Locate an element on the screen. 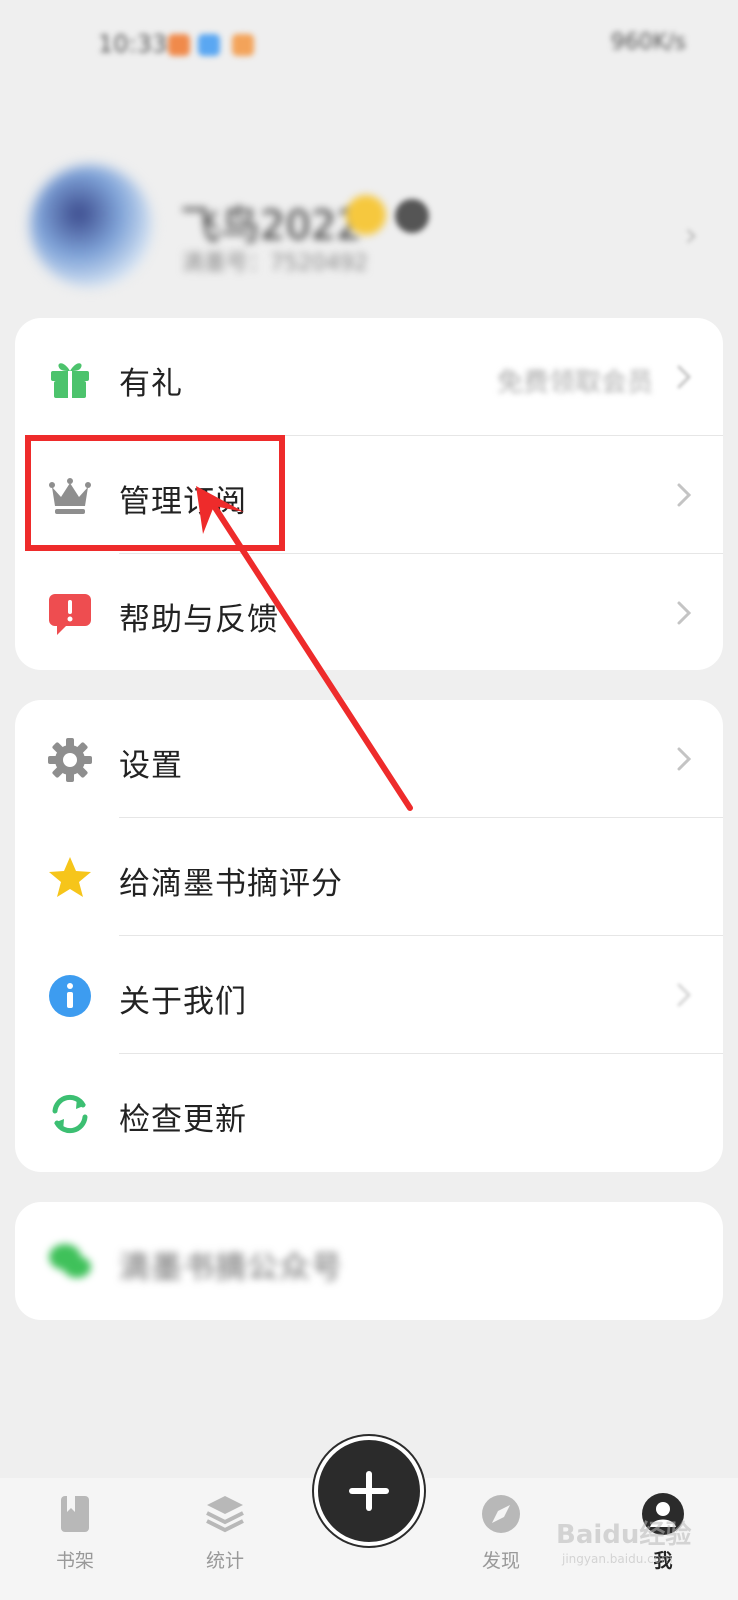  refresh-icon is located at coordinates (70, 1114).